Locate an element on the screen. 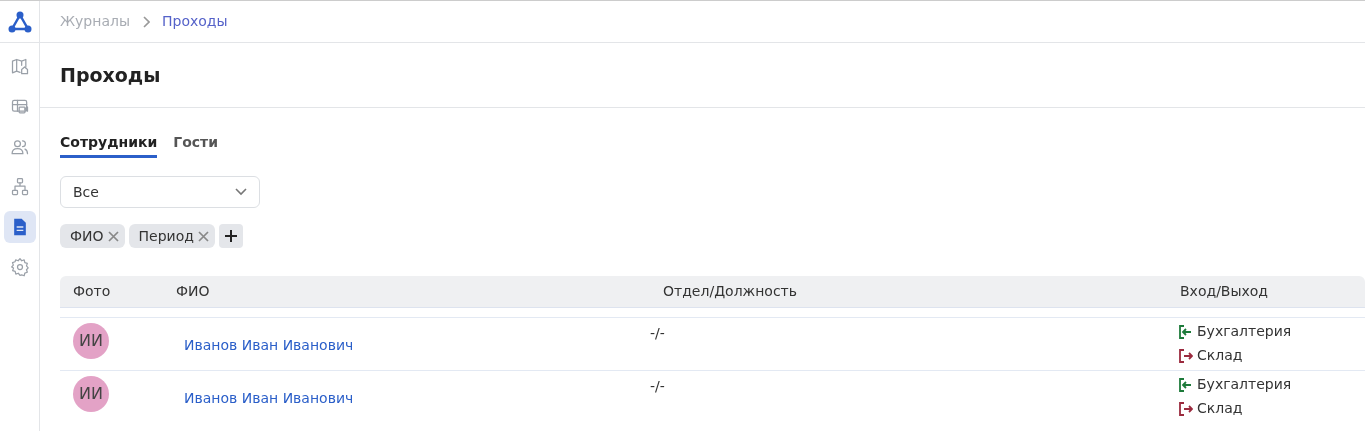  page-title: Проходы is located at coordinates (110, 75).